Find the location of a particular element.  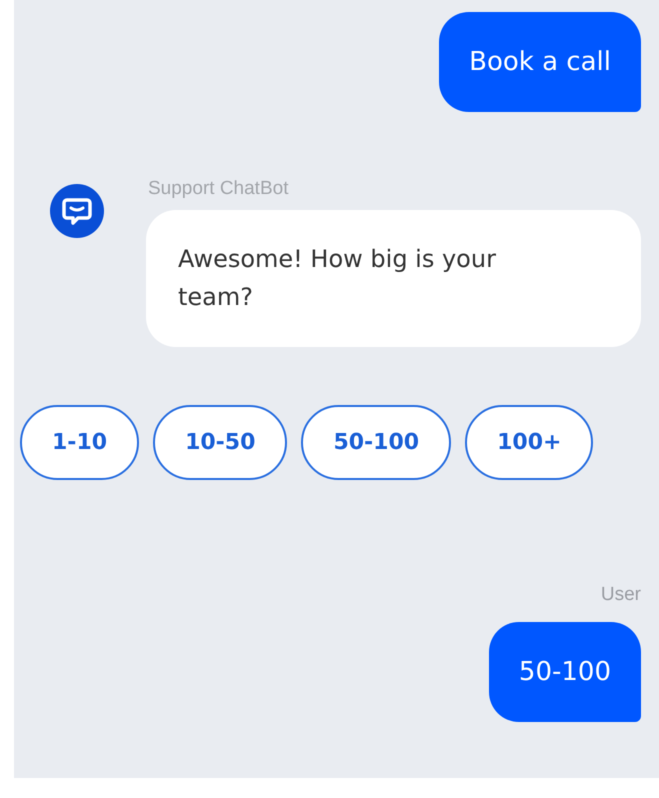

user-message: Book a call is located at coordinates (540, 62).